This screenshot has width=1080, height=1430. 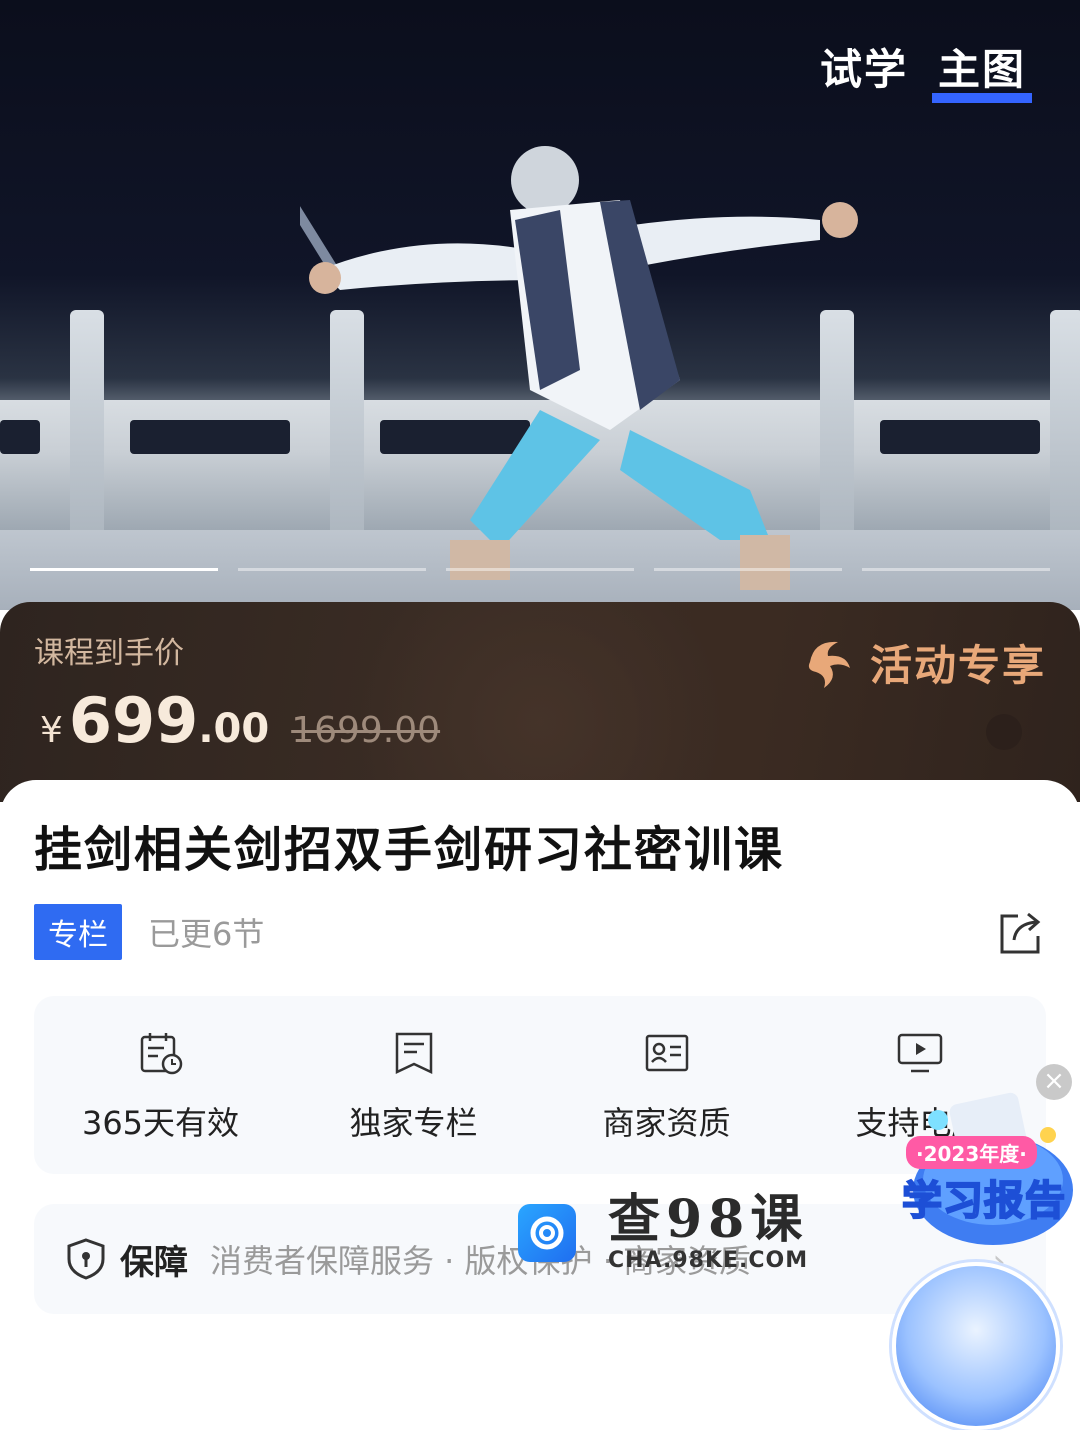 I want to click on update-count: 已更6节, so click(x=206, y=934).